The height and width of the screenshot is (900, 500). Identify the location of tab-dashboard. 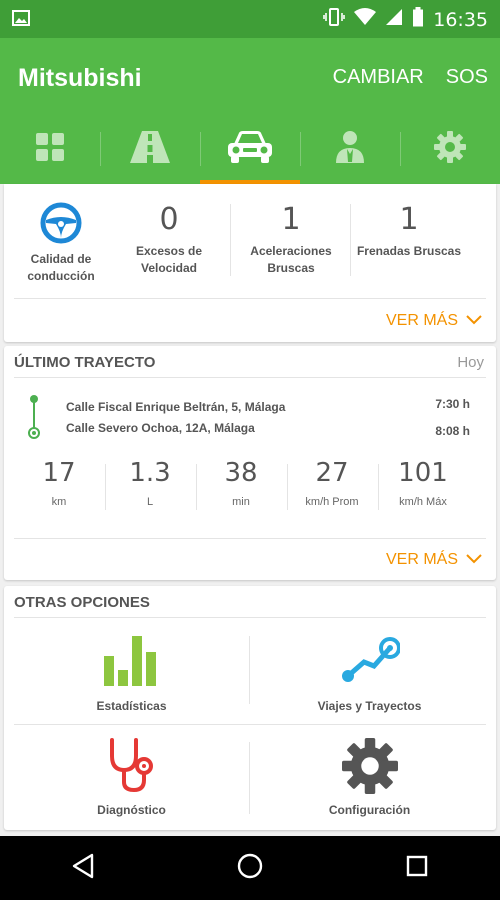
(50, 149).